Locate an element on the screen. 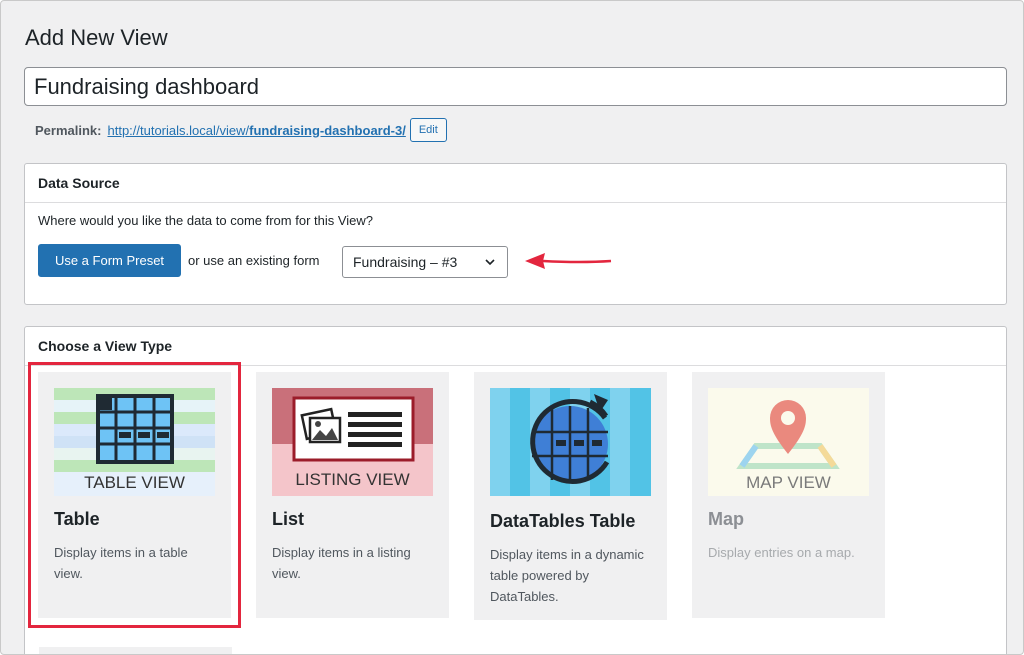  existing-form-select: Fundraising – #3 is located at coordinates (425, 262).